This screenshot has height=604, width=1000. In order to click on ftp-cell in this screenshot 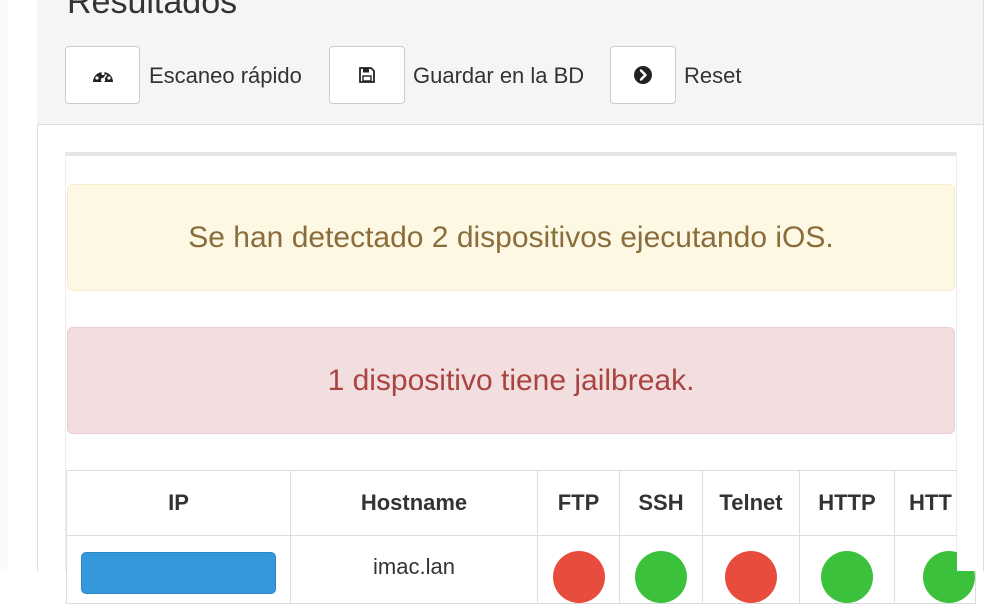, I will do `click(578, 569)`.